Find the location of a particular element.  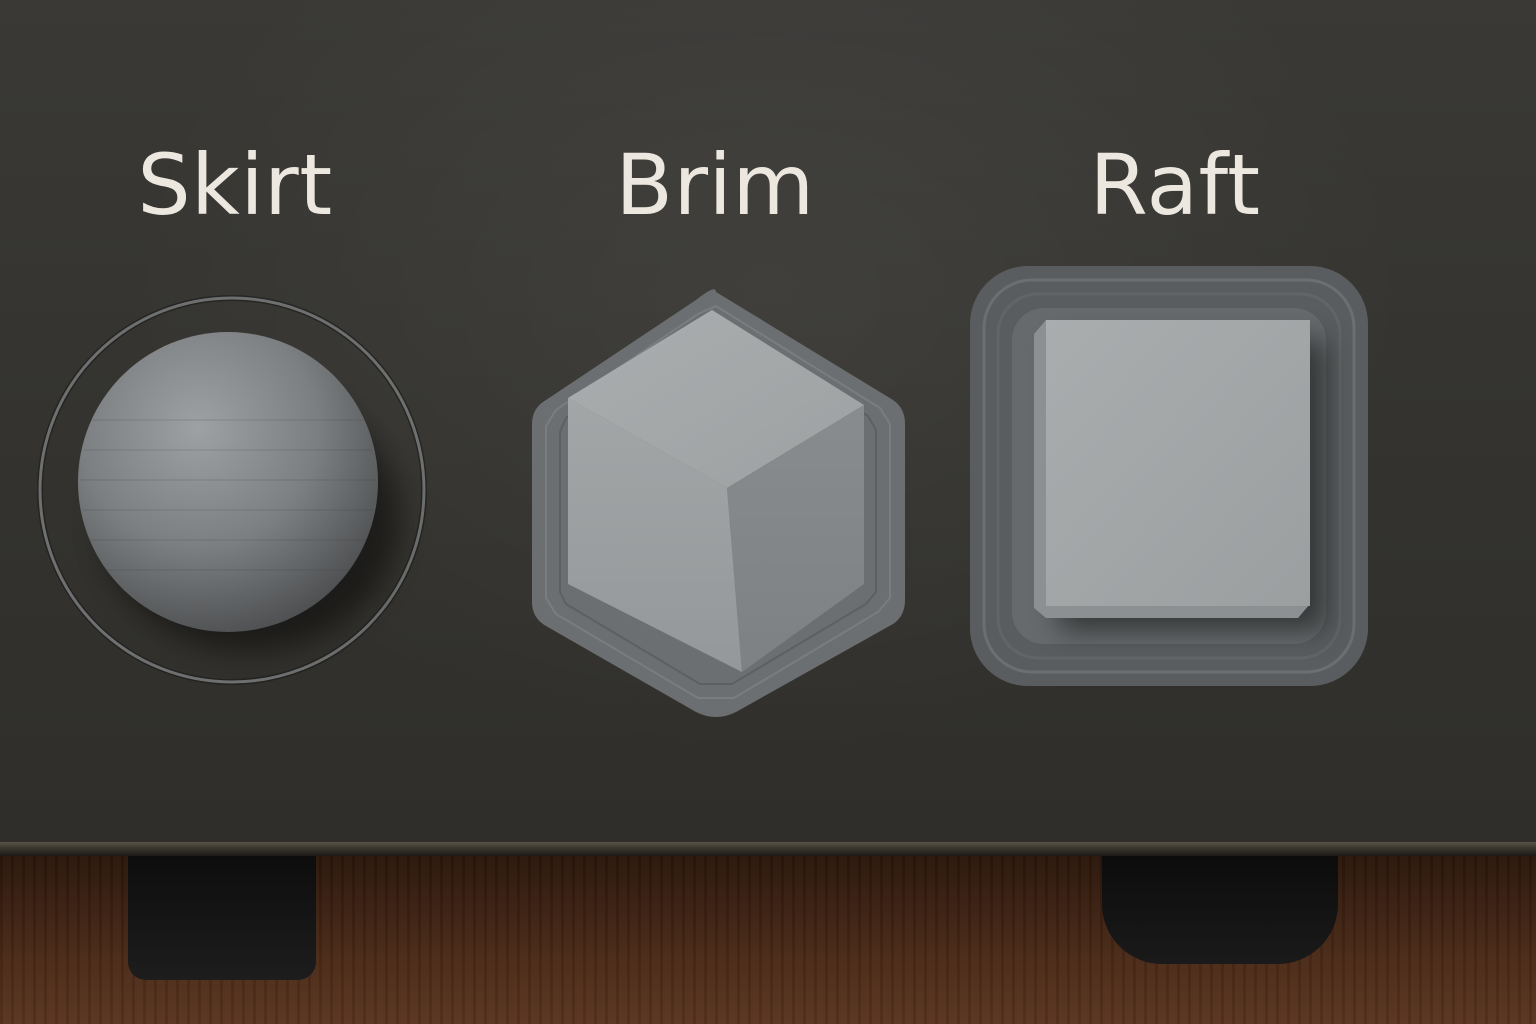

skirt-example is located at coordinates (232, 490).